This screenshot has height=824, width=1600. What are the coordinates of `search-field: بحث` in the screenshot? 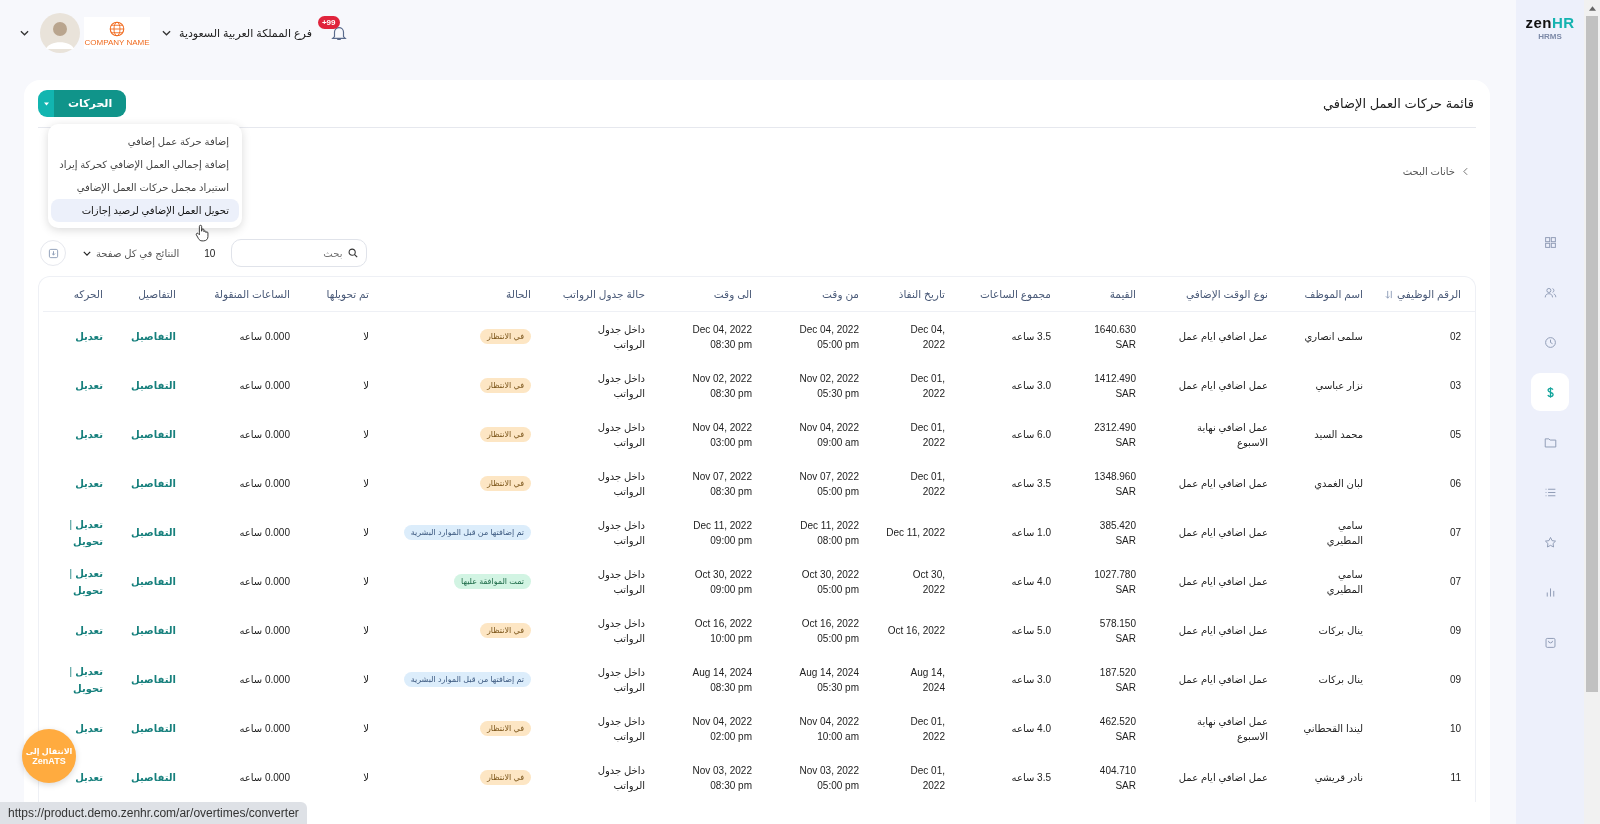 It's located at (299, 253).